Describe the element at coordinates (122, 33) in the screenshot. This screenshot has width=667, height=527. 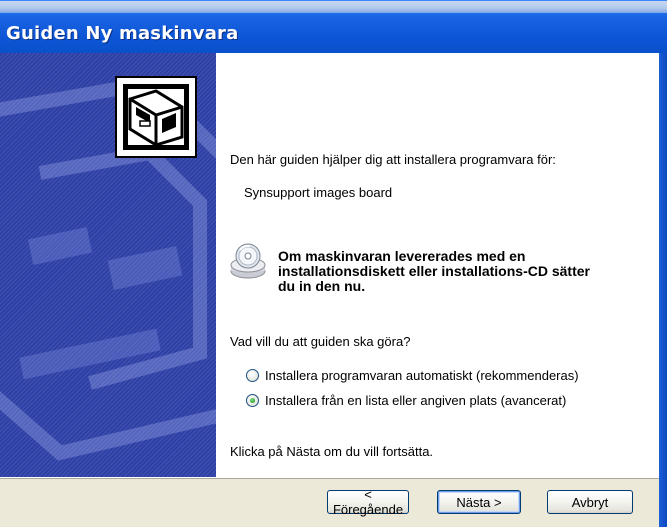
I see `window-title: Guiden Ny maskinvara` at that location.